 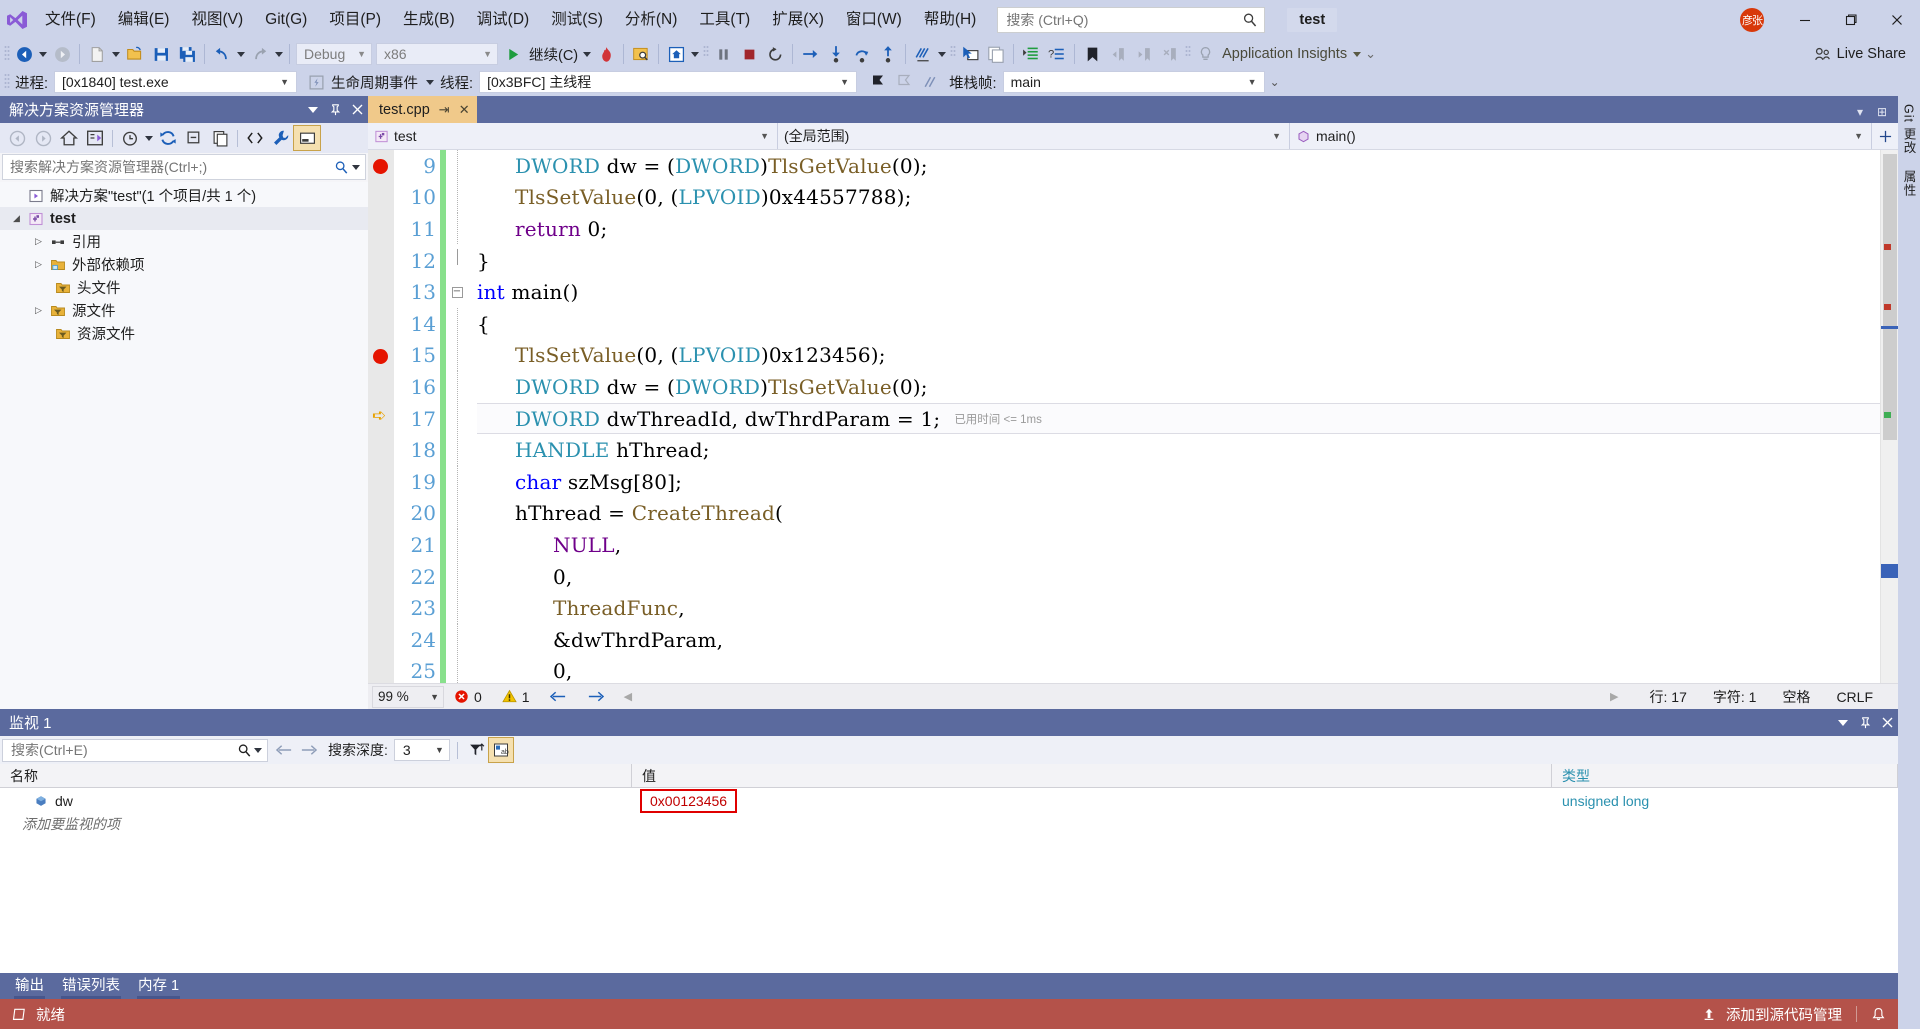 What do you see at coordinates (888, 54) in the screenshot?
I see `step-out-button` at bounding box center [888, 54].